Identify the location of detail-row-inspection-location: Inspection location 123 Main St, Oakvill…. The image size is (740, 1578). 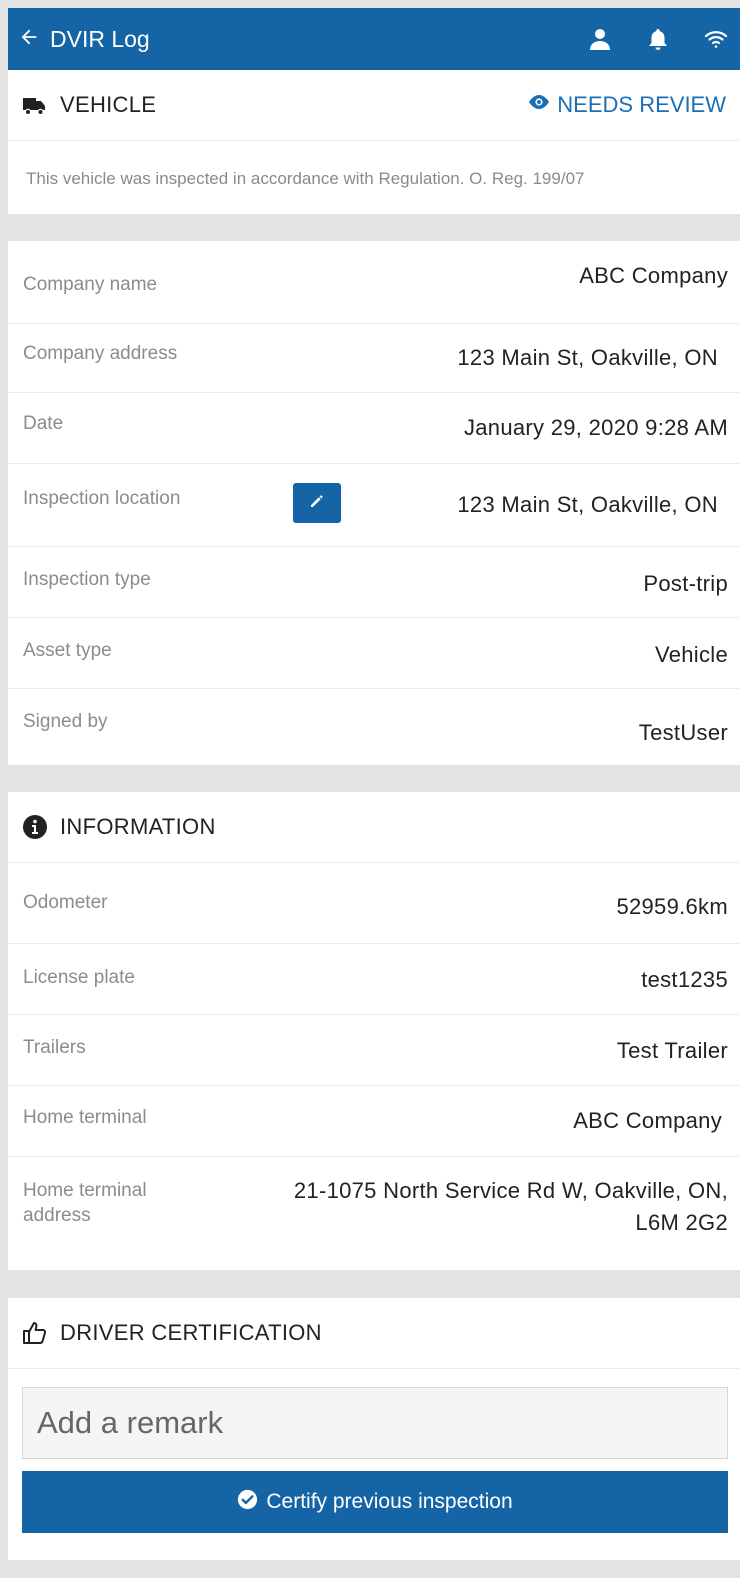
(374, 505).